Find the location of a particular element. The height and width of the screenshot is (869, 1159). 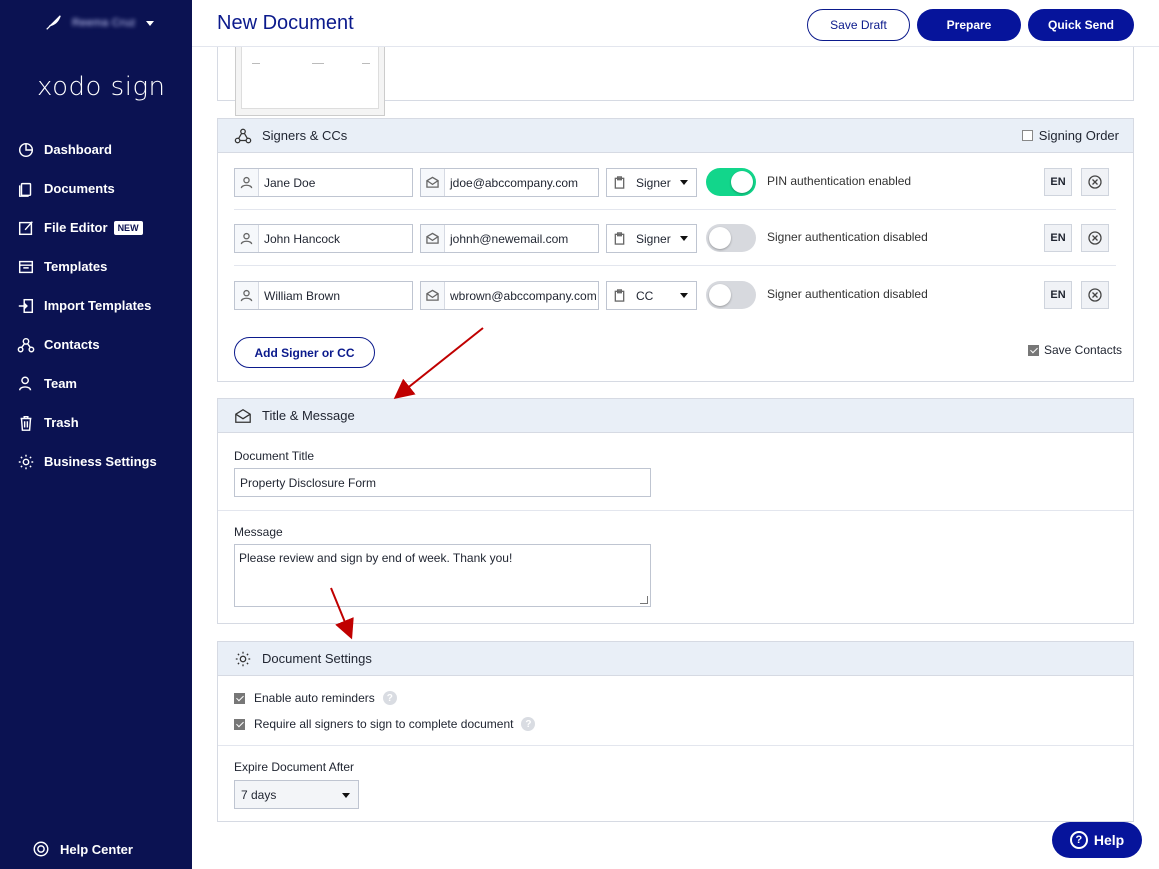

signer-email: johnh@newemail.com is located at coordinates (509, 238).